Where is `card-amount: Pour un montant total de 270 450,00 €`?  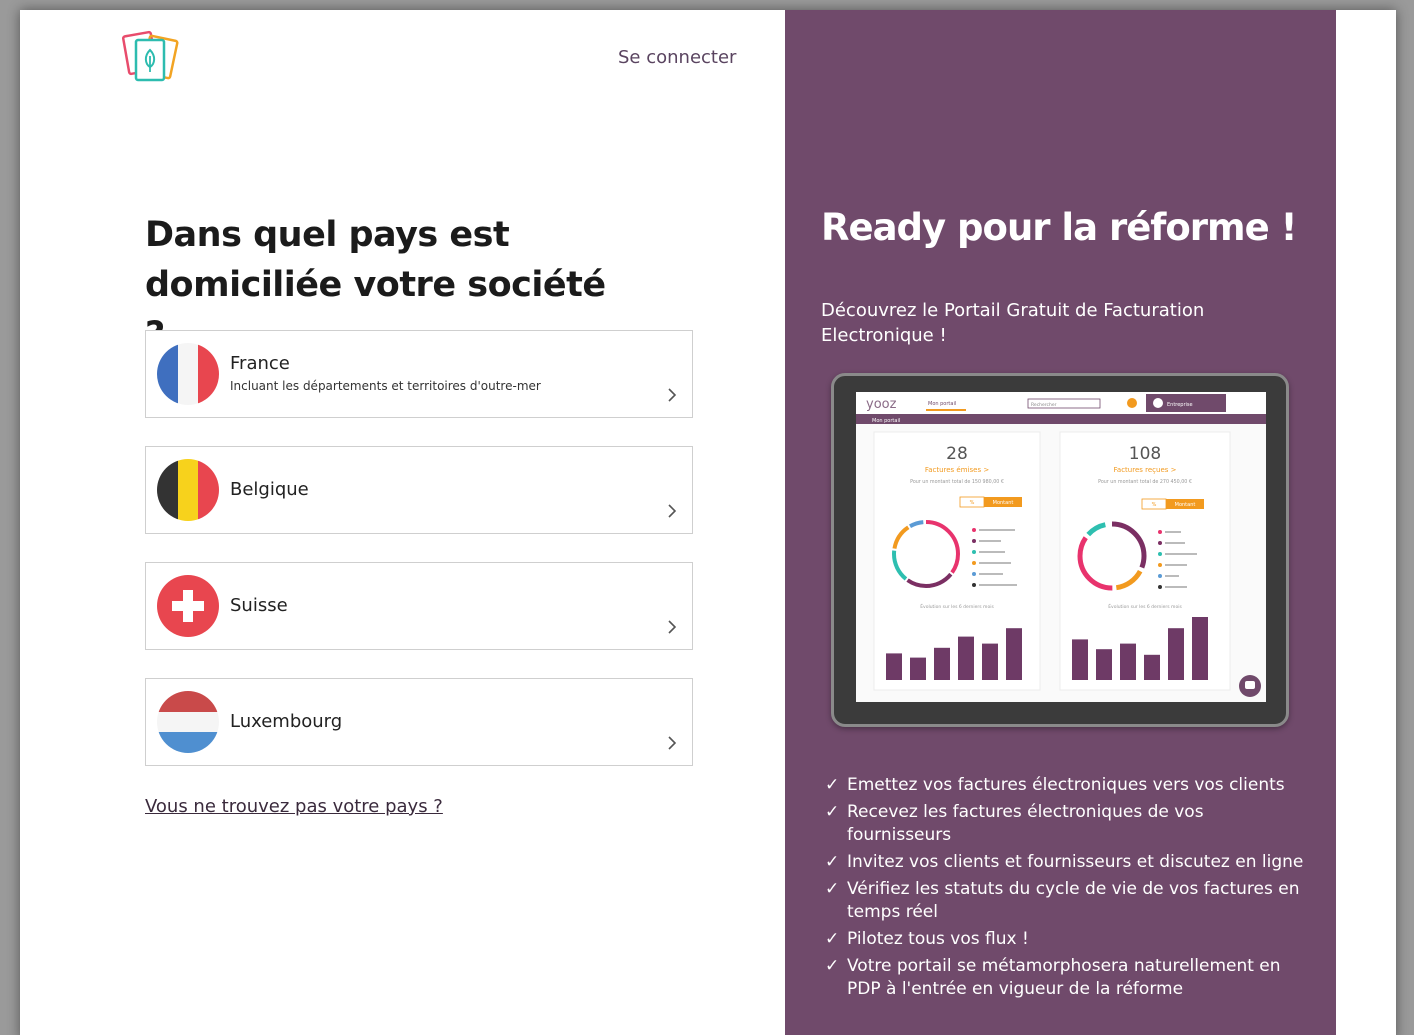
card-amount: Pour un montant total de 270 450,00 € is located at coordinates (1145, 482).